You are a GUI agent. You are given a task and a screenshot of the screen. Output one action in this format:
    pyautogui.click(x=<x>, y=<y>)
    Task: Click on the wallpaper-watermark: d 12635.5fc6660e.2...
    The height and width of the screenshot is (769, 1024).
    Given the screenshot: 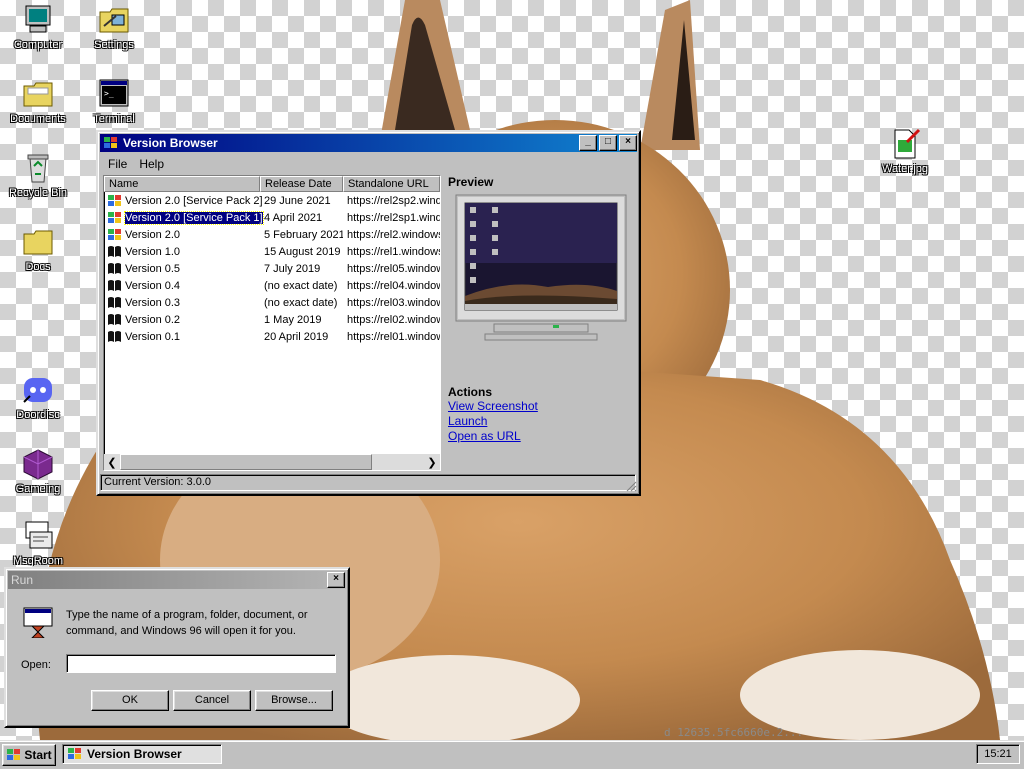 What is the action you would take?
    pyautogui.click(x=734, y=732)
    